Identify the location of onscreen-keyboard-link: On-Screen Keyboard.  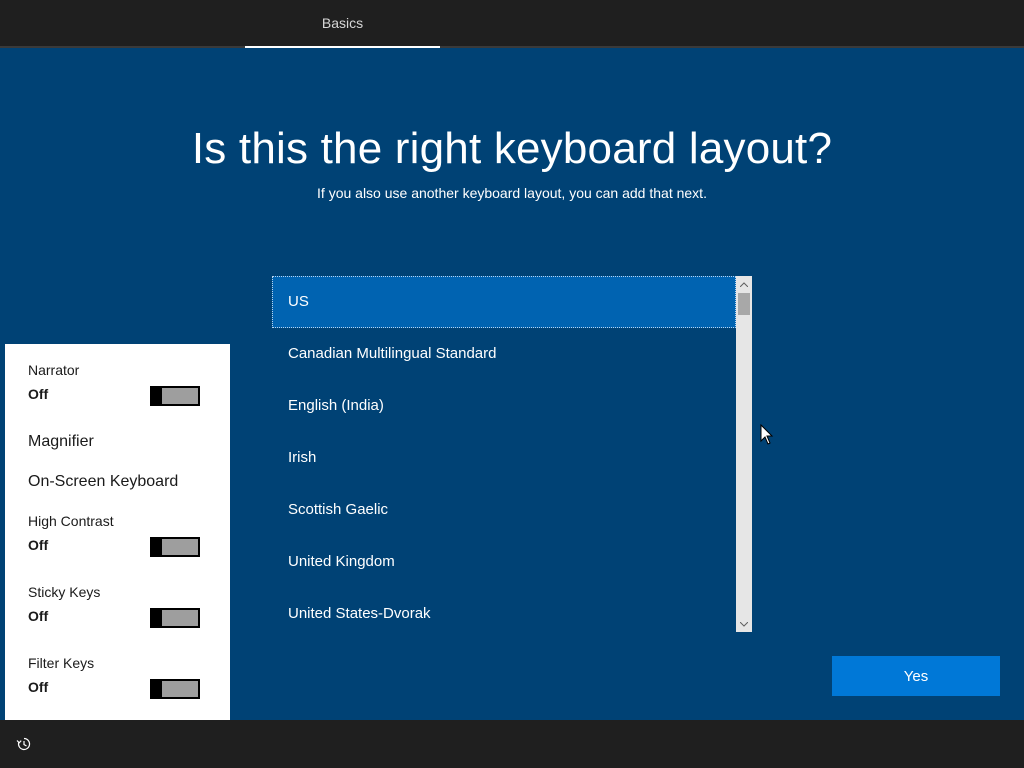
(118, 482).